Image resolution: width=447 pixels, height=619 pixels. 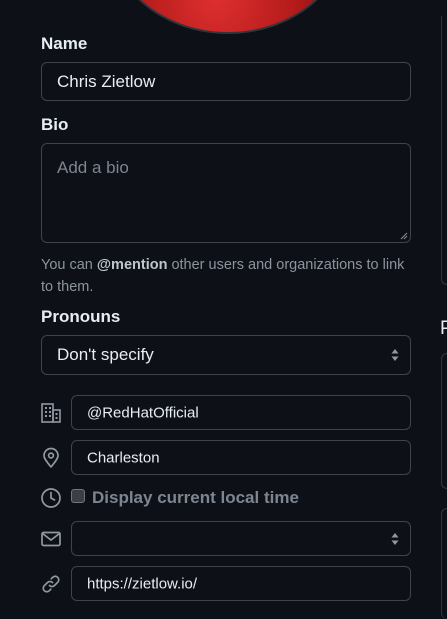 I want to click on clock-icon, so click(x=51, y=498).